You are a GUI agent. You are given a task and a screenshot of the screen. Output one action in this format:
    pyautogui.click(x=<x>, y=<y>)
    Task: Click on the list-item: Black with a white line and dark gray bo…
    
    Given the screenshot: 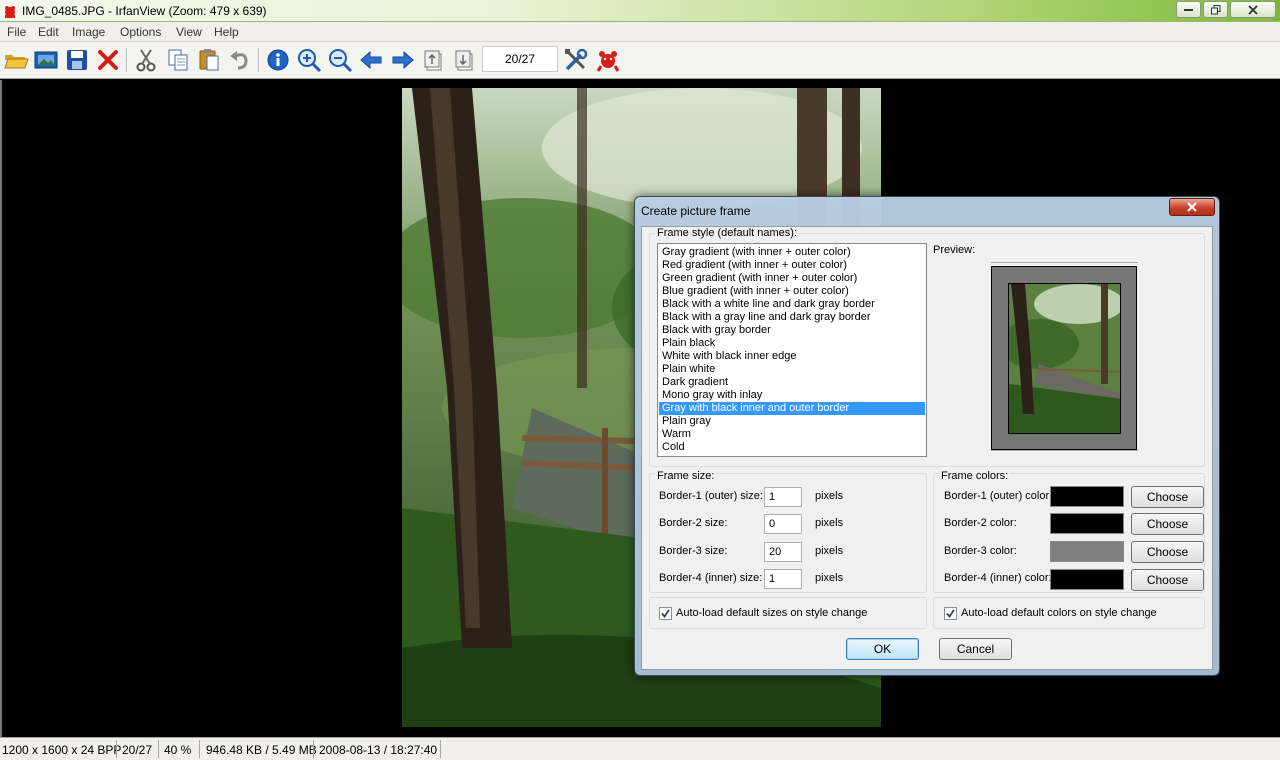 What is the action you would take?
    pyautogui.click(x=792, y=304)
    